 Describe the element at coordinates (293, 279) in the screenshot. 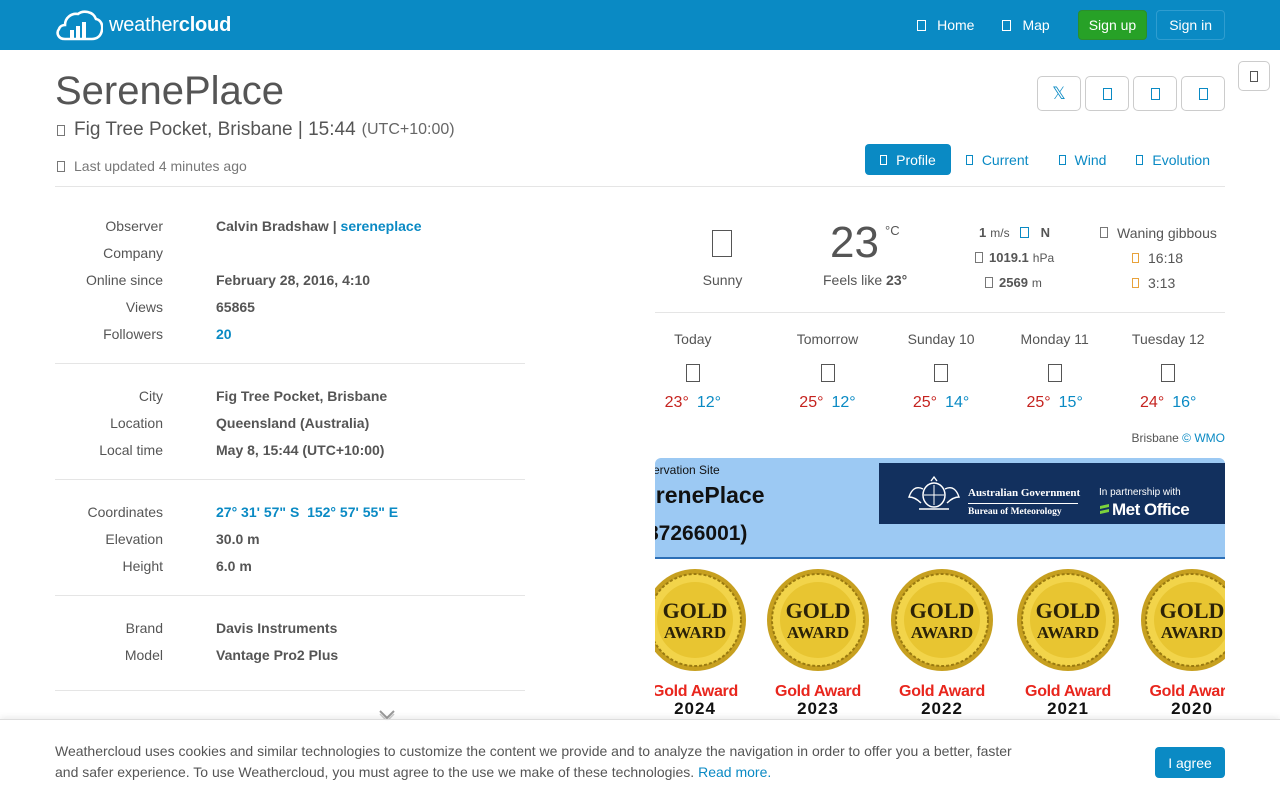

I see `online-since-value: February 28, 2016, 4:10` at that location.